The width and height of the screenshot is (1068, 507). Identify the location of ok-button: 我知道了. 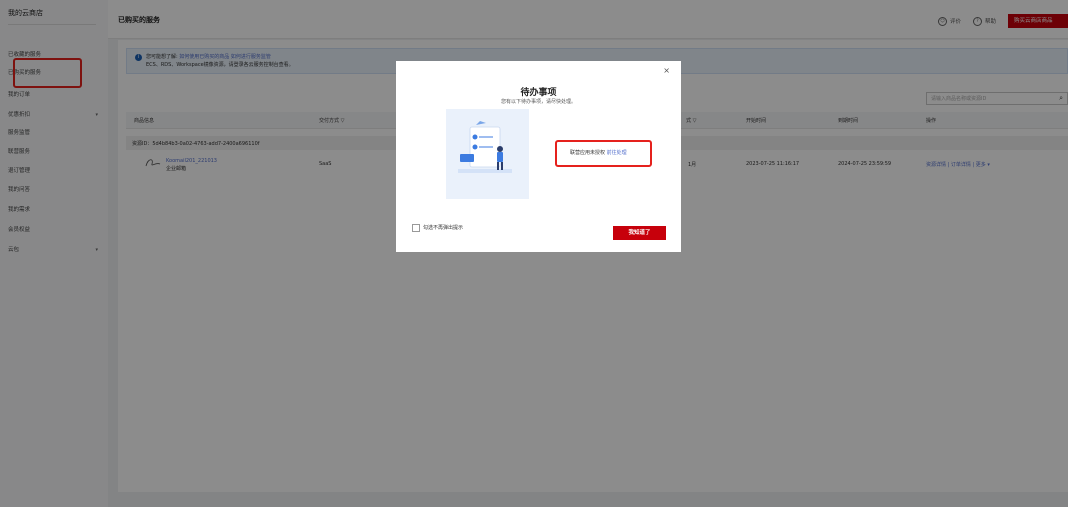
(639, 233).